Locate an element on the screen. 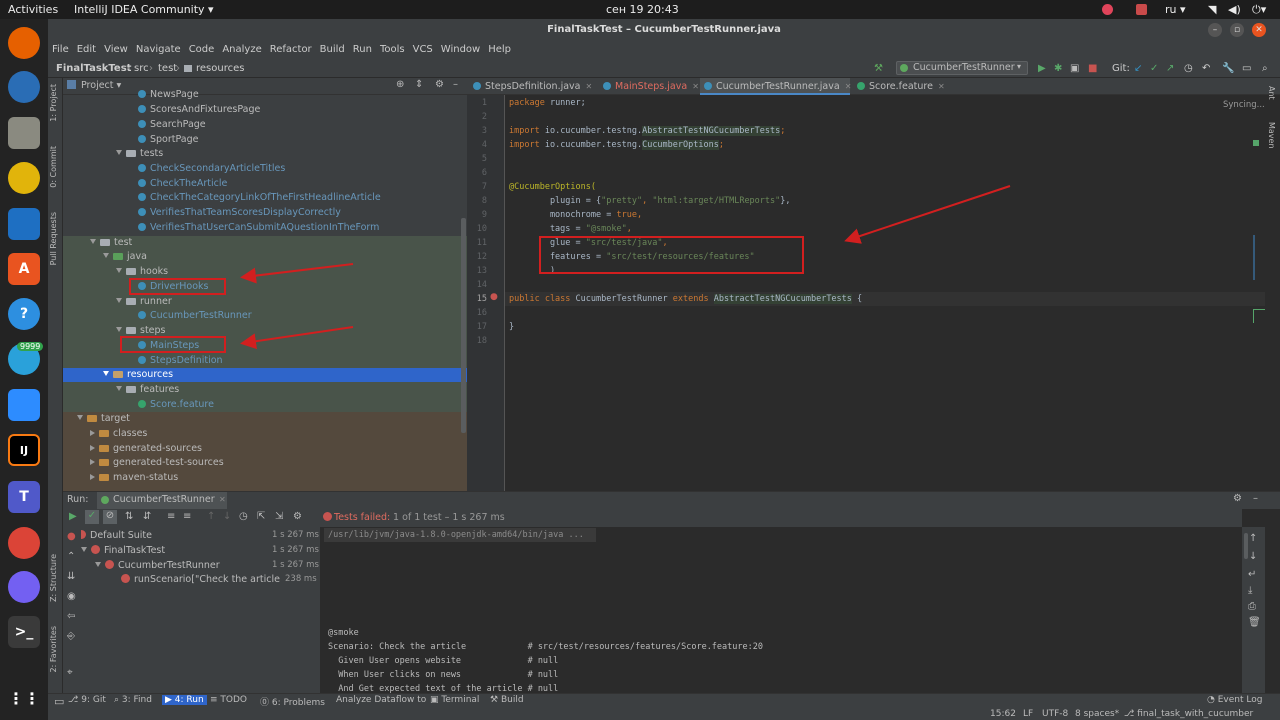  console-scrollbar is located at coordinates (1246, 546).